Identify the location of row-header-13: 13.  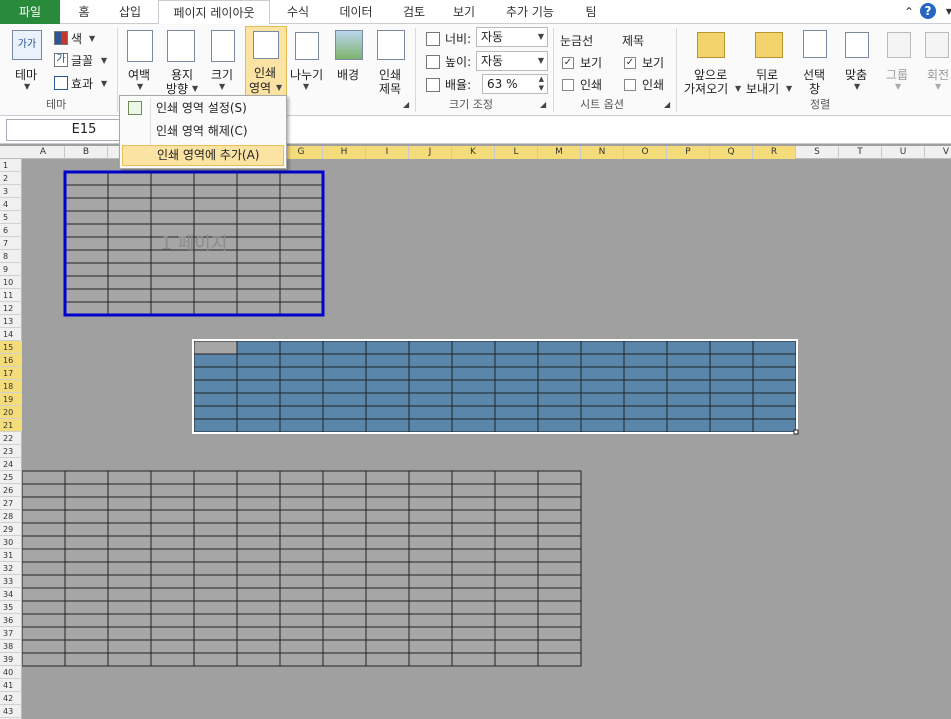
(11, 321).